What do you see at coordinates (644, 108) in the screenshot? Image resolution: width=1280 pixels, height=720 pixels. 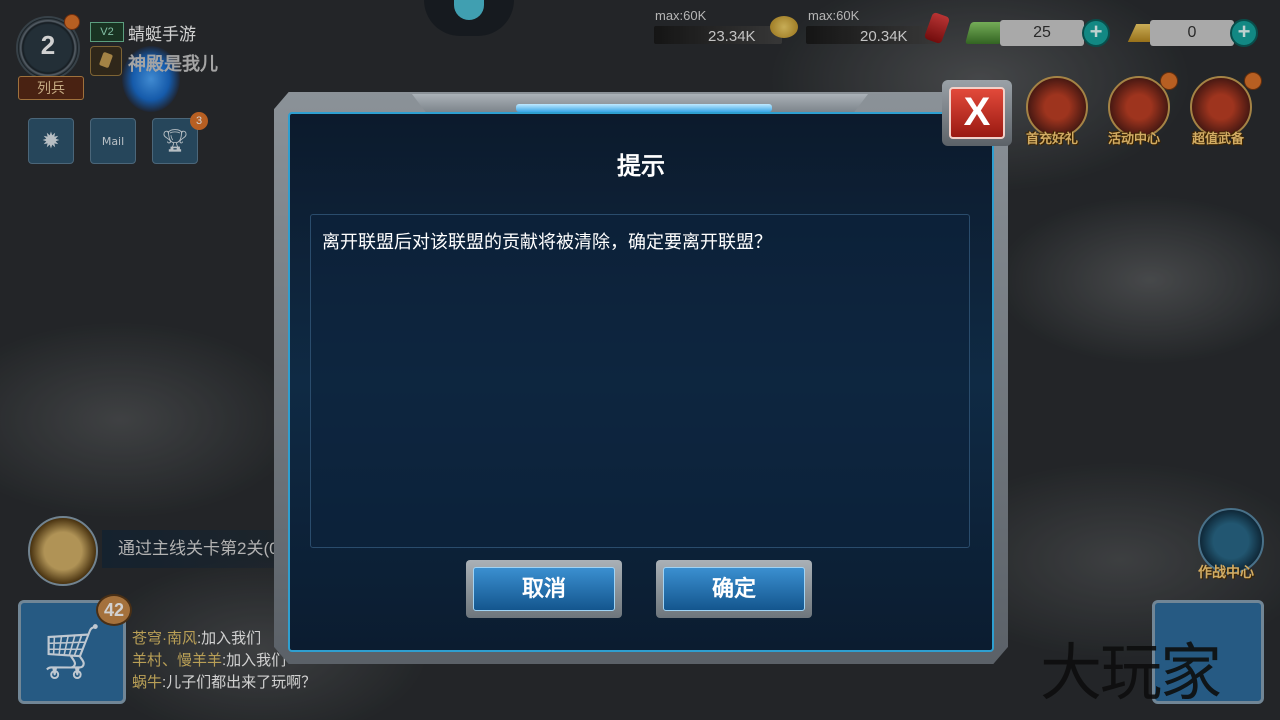 I see `dialog-top-glow` at bounding box center [644, 108].